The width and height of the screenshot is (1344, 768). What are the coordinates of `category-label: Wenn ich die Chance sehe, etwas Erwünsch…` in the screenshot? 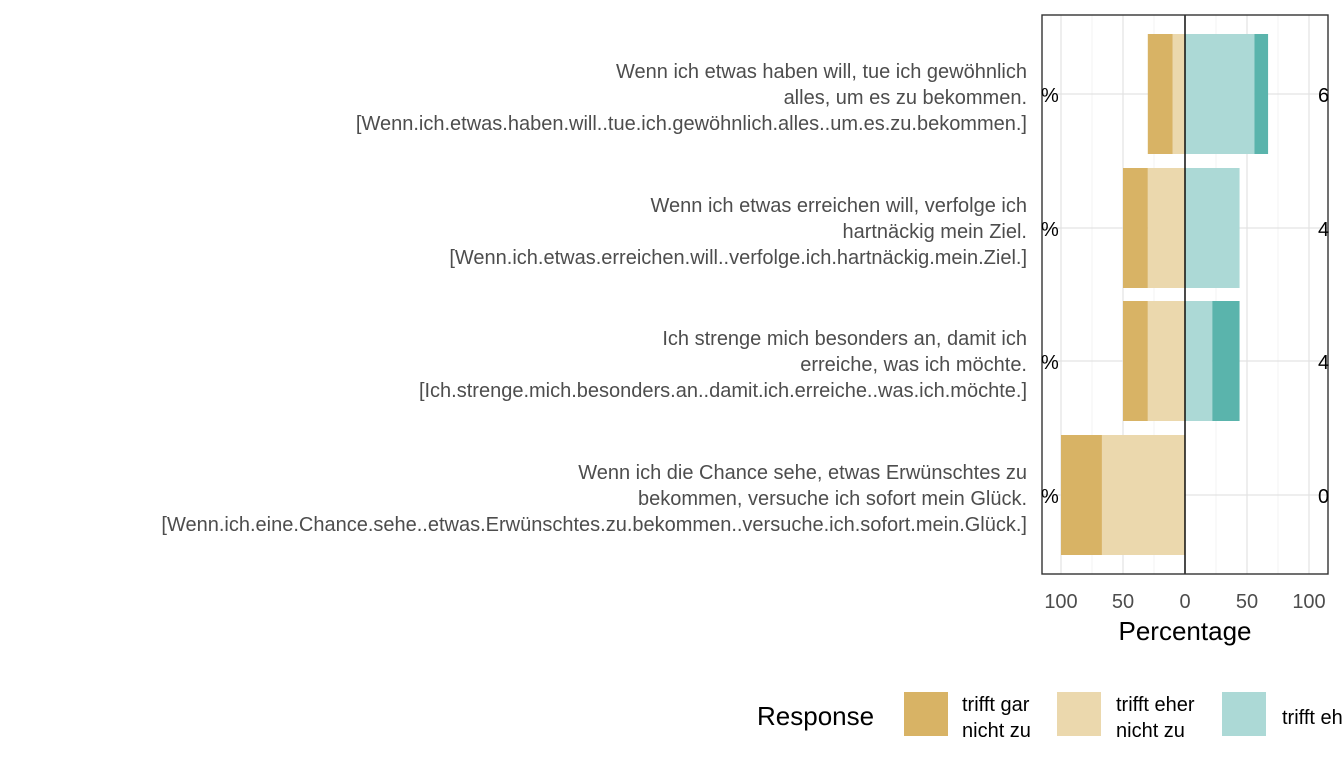 It's located at (594, 499).